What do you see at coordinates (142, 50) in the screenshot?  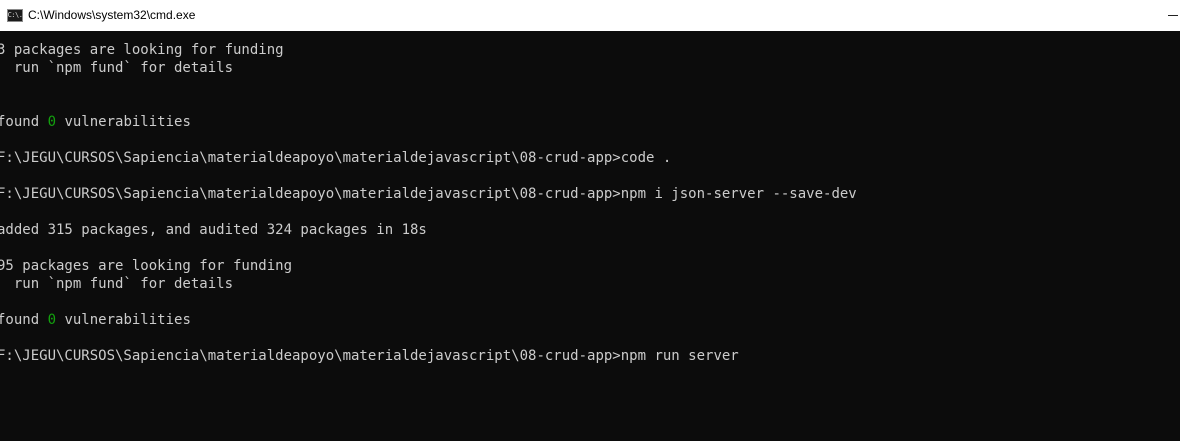 I see `console-line: 3 packages are looking for funding` at bounding box center [142, 50].